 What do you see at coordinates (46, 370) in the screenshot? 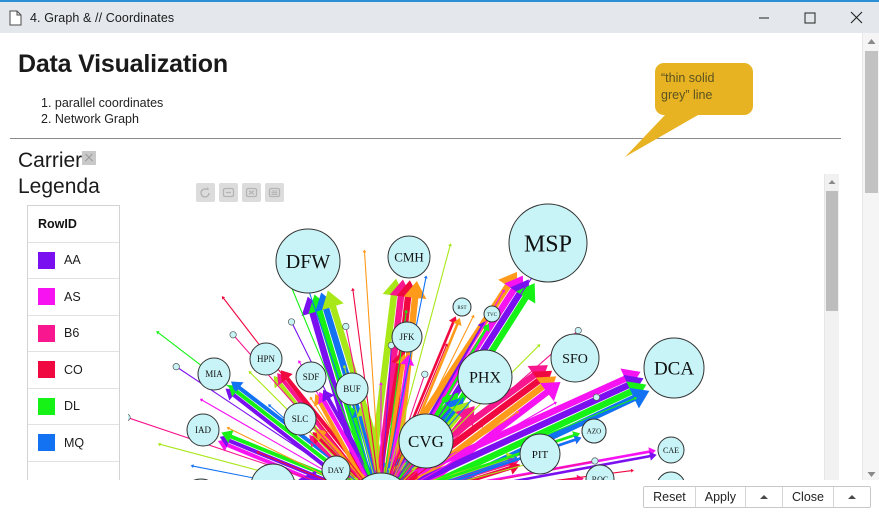
I see `legend-swatch-co` at bounding box center [46, 370].